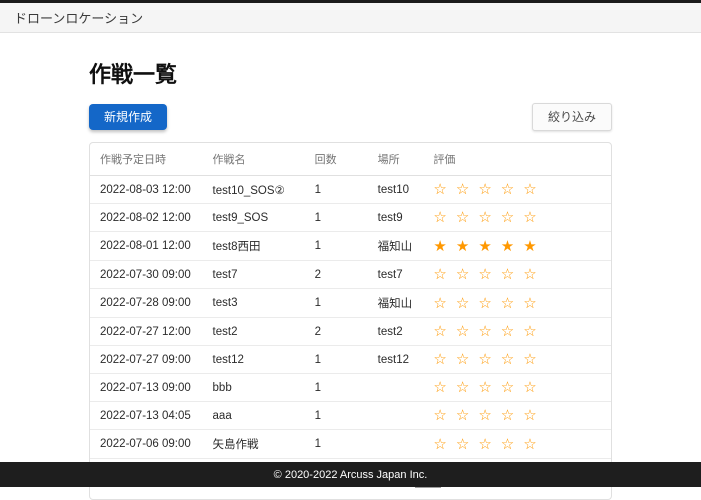  Describe the element at coordinates (350, 117) in the screenshot. I see `toolbar: 新規作成 絞り込み` at that location.